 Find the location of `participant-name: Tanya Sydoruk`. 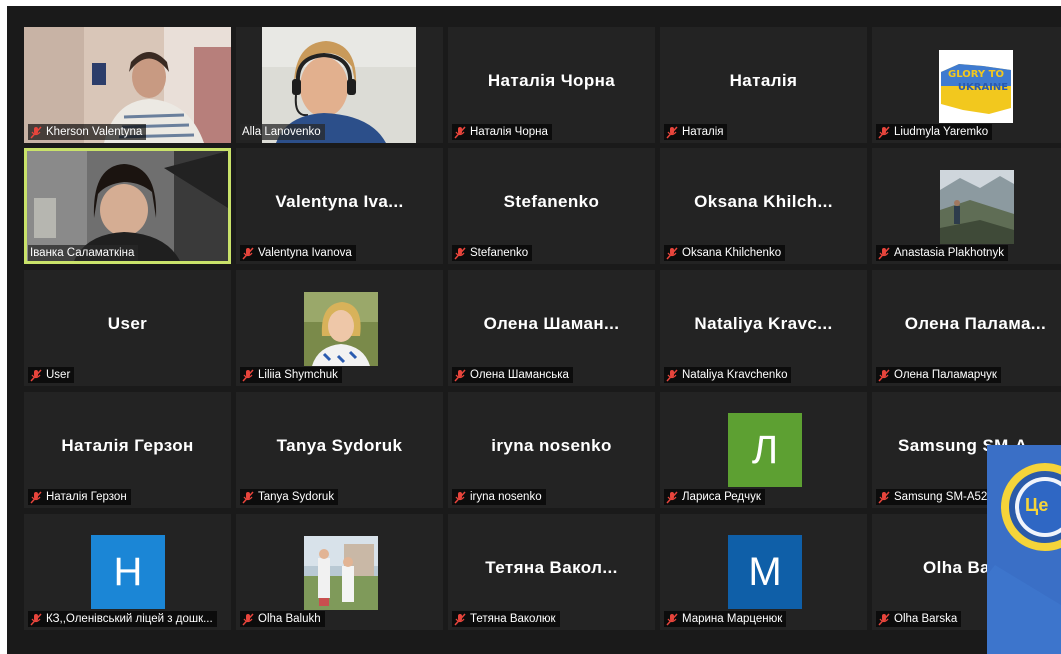

participant-name: Tanya Sydoruk is located at coordinates (296, 497).